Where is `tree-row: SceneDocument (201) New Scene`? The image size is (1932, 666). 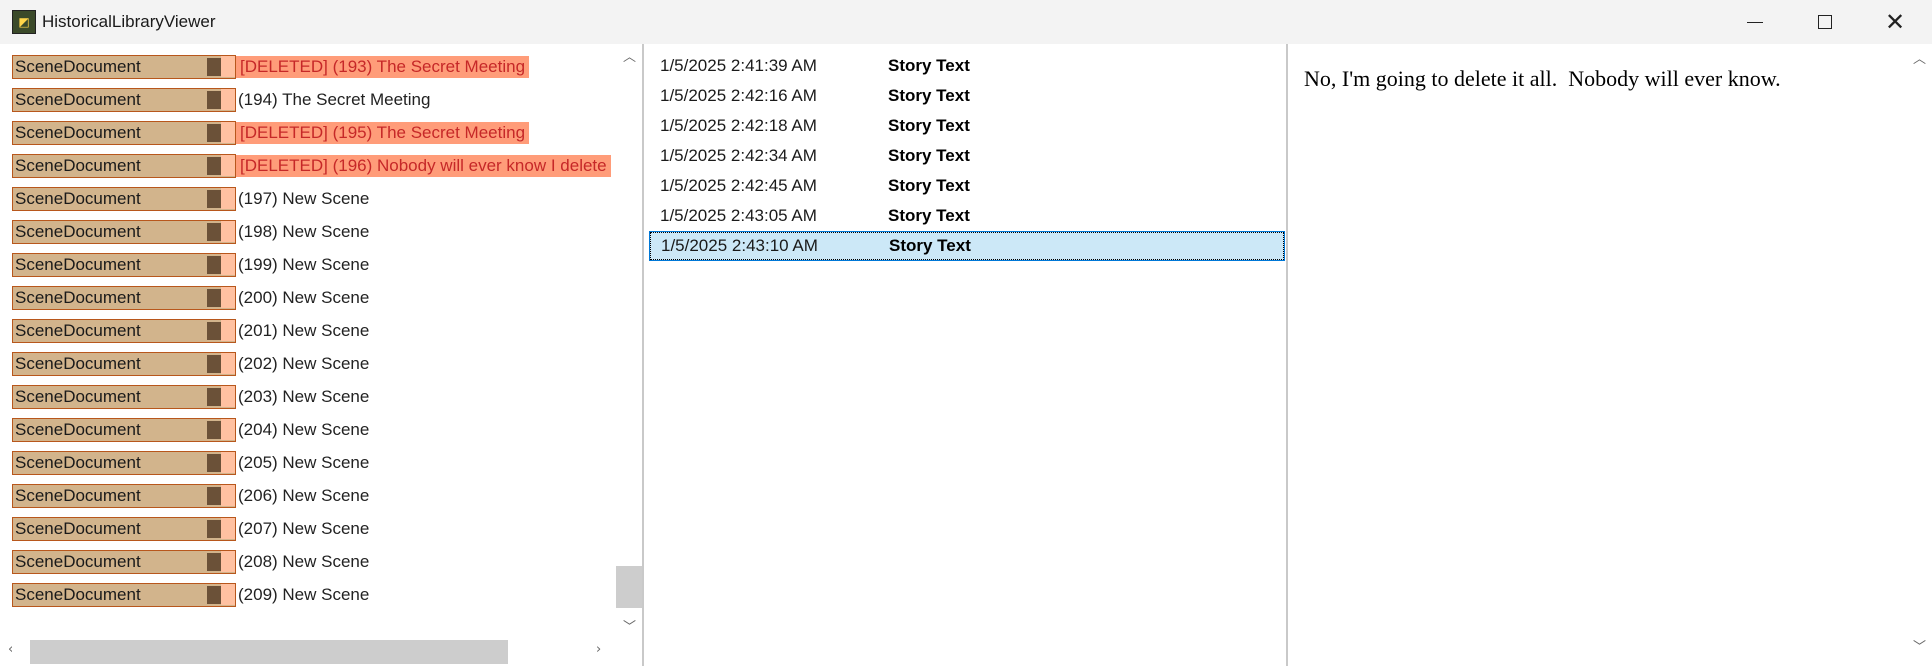 tree-row: SceneDocument (201) New Scene is located at coordinates (314, 330).